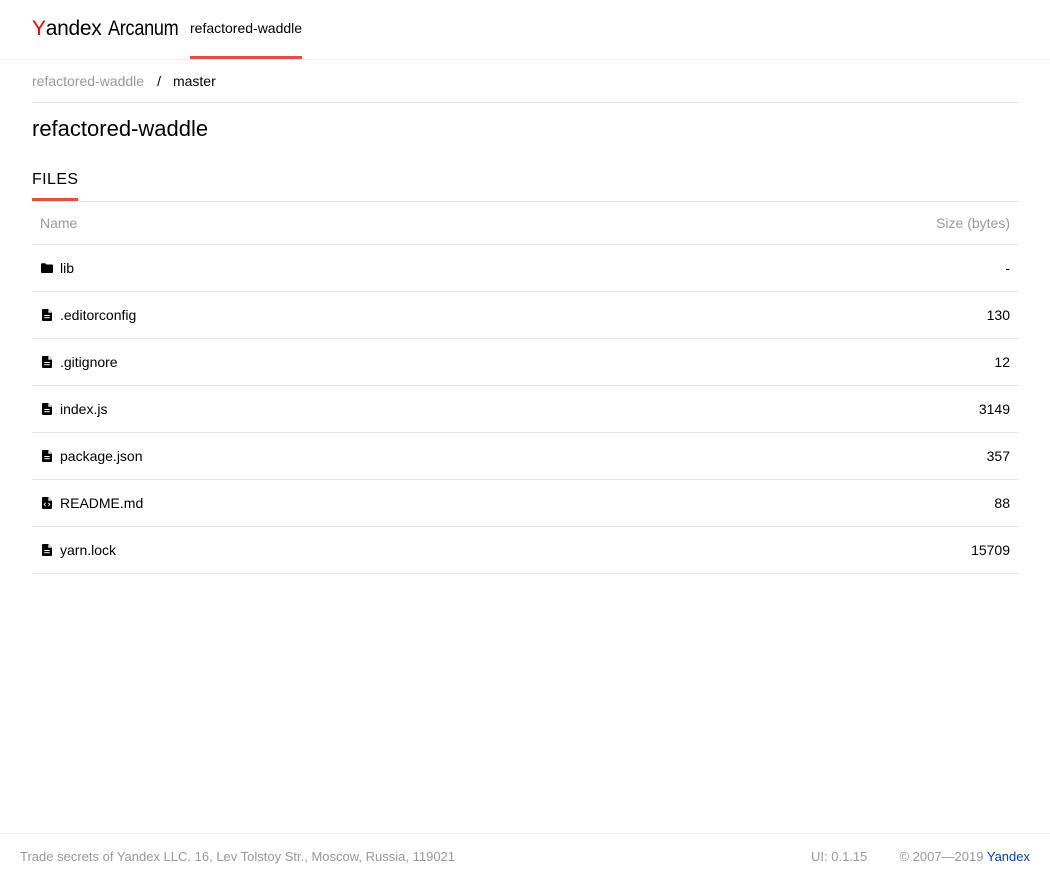 This screenshot has width=1050, height=884. Describe the element at coordinates (46, 268) in the screenshot. I see `folder-icon` at that location.